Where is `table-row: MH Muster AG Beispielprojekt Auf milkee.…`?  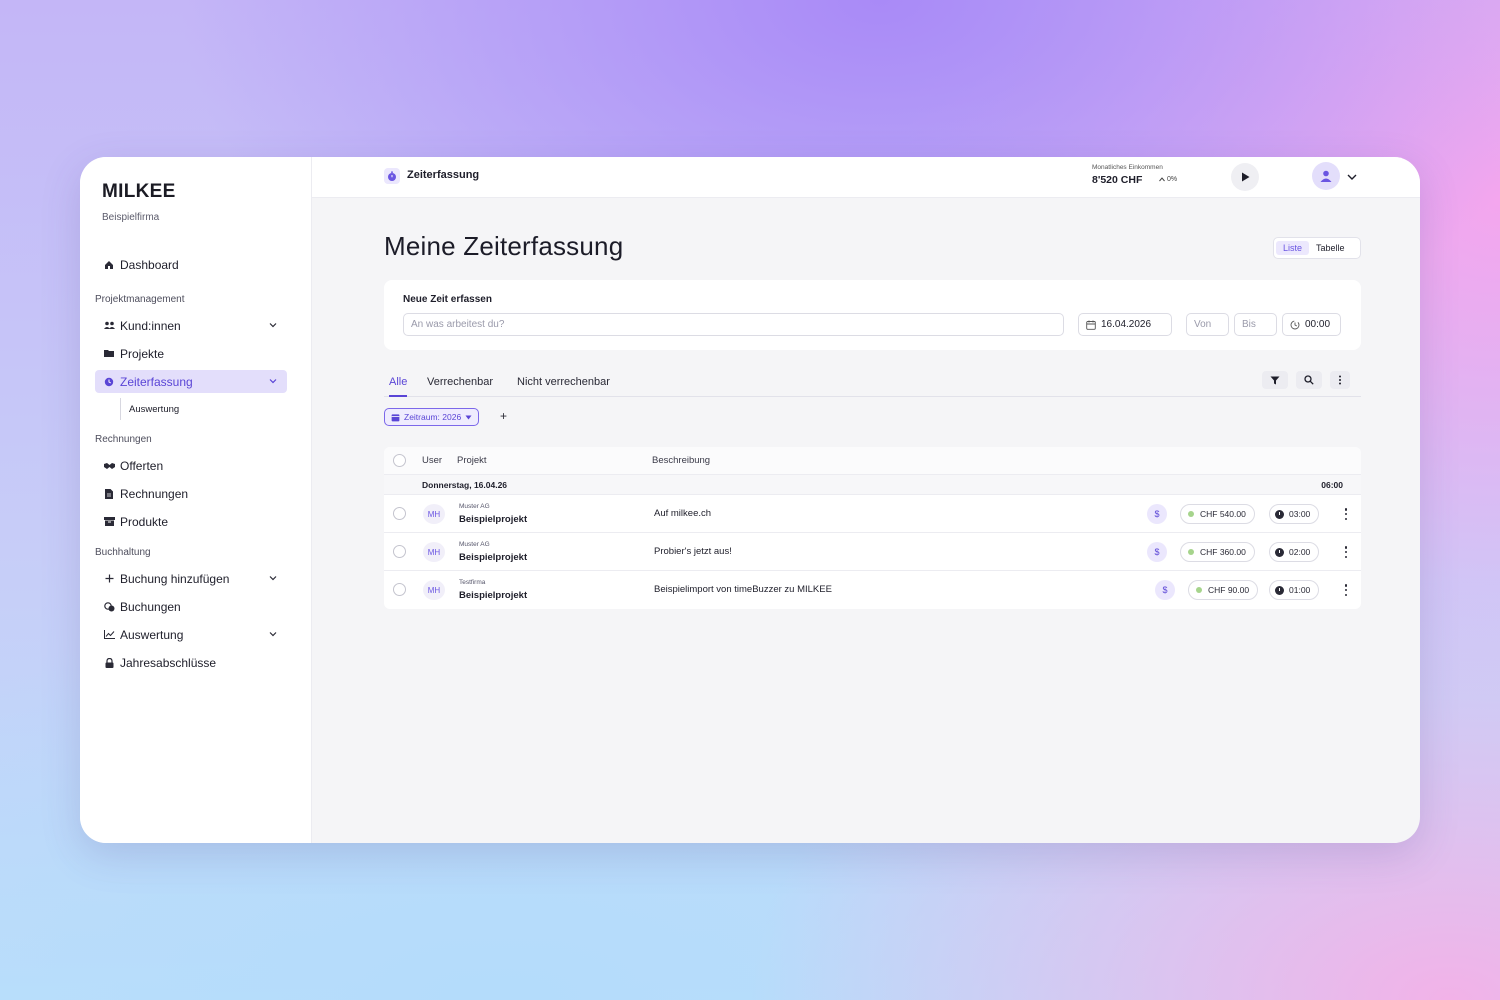 table-row: MH Muster AG Beispielprojekt Auf milkee.… is located at coordinates (872, 514).